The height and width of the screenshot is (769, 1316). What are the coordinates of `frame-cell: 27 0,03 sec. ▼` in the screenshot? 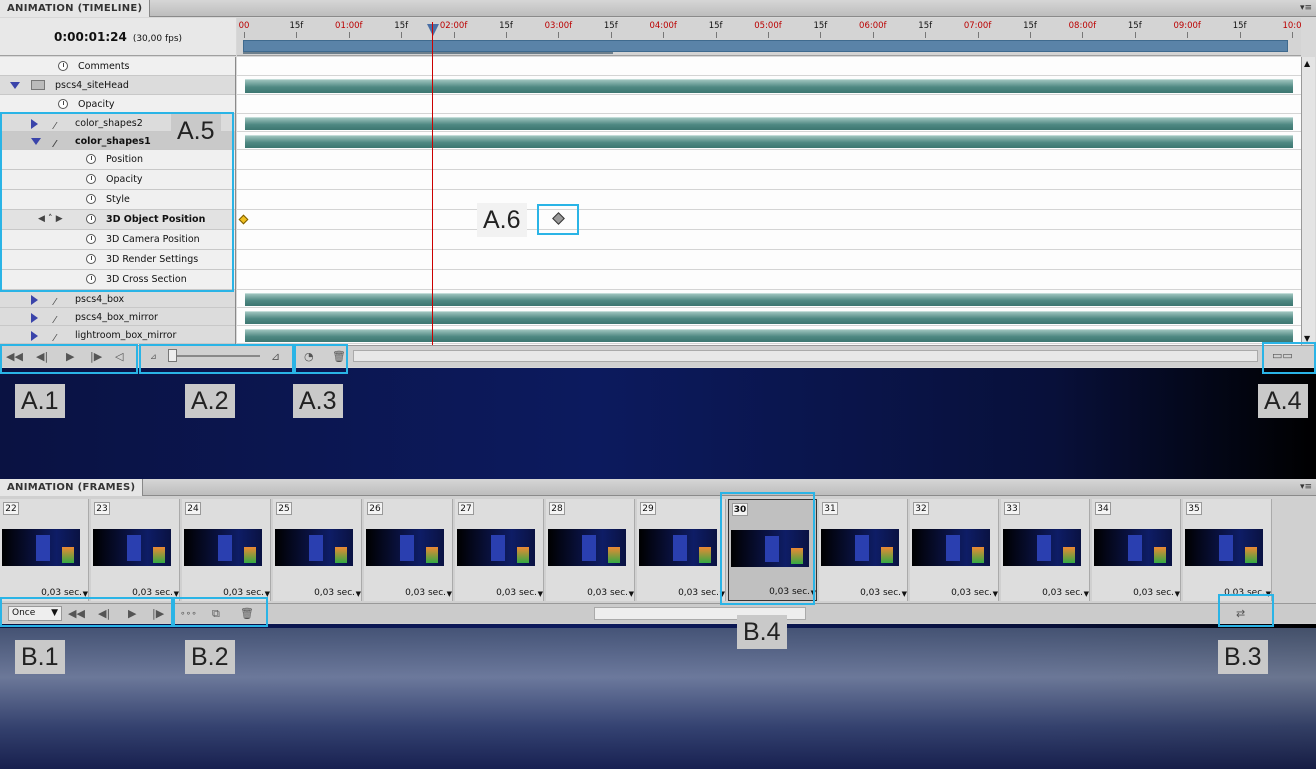 It's located at (499, 550).